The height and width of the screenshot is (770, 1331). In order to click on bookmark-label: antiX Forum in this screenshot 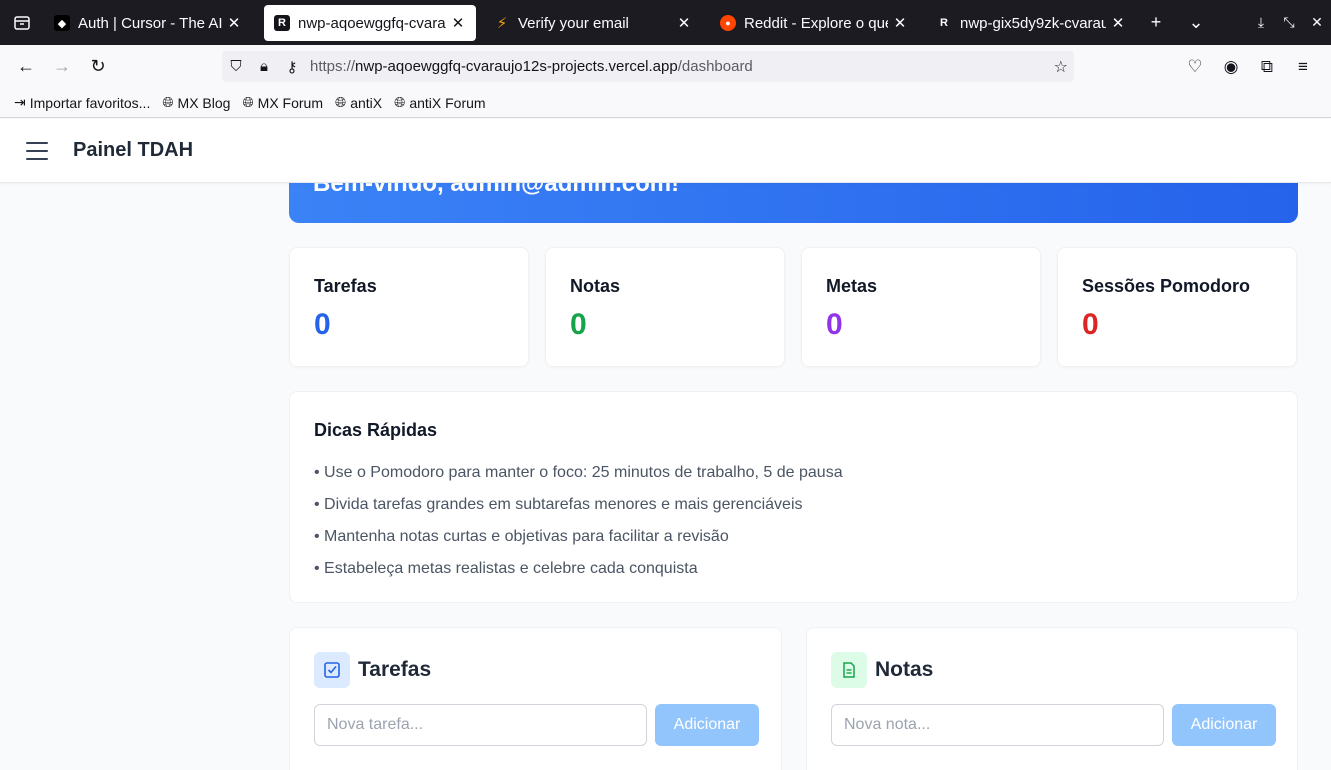, I will do `click(447, 102)`.